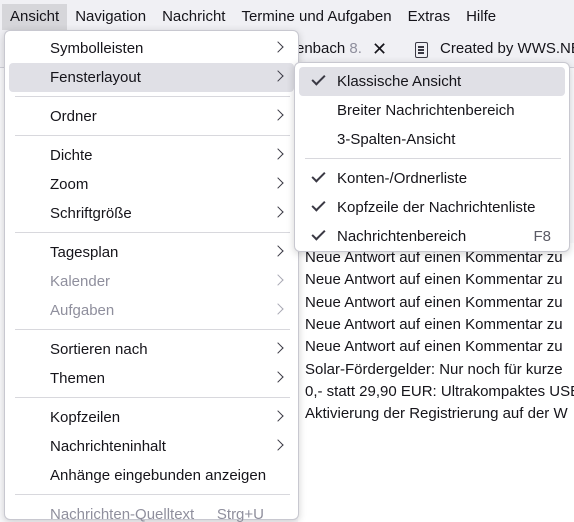 Image resolution: width=574 pixels, height=522 pixels. I want to click on tab-title-text: enbach, so click(321, 48).